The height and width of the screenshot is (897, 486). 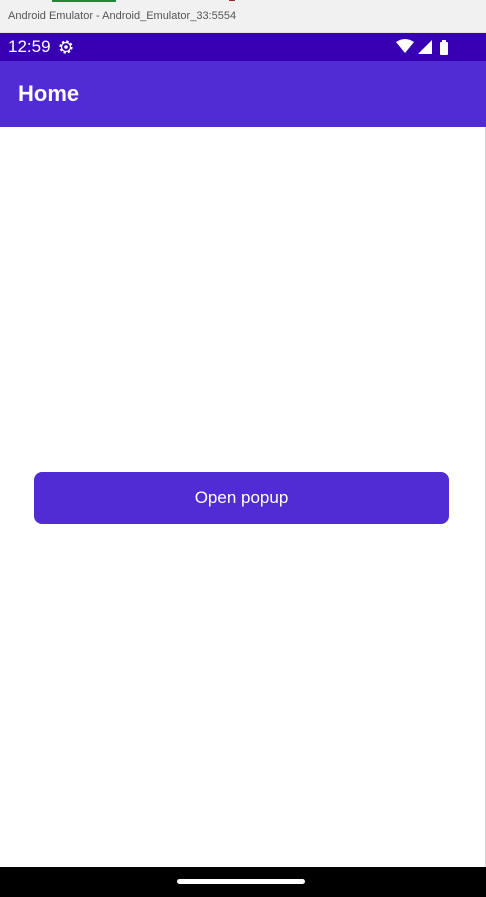 I want to click on page-title: Home, so click(x=49, y=93).